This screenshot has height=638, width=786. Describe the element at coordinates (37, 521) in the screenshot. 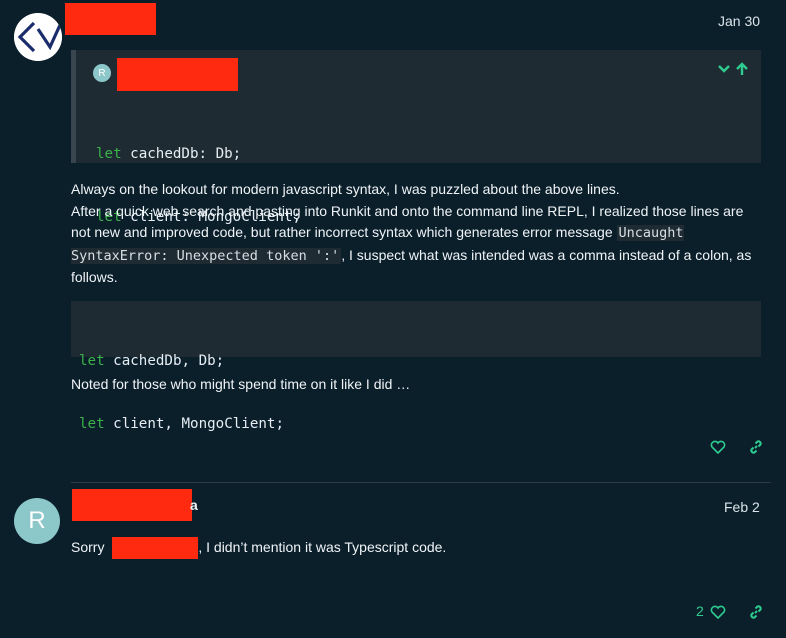

I see `avatar: R` at that location.